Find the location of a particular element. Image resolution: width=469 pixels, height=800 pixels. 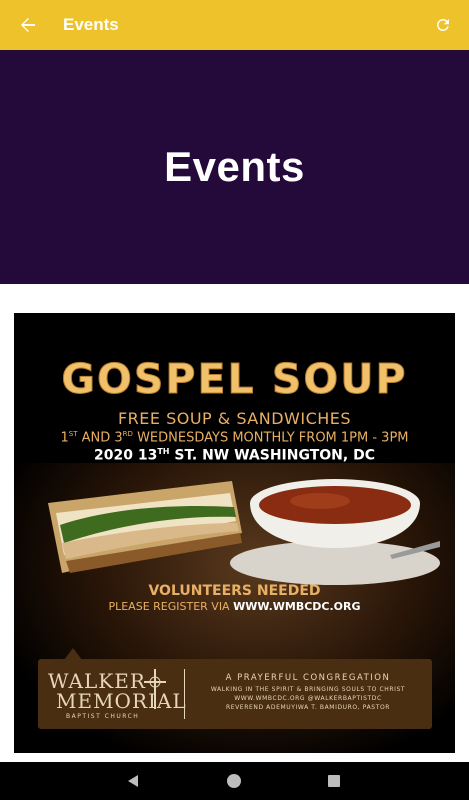

refresh-icon is located at coordinates (443, 25).